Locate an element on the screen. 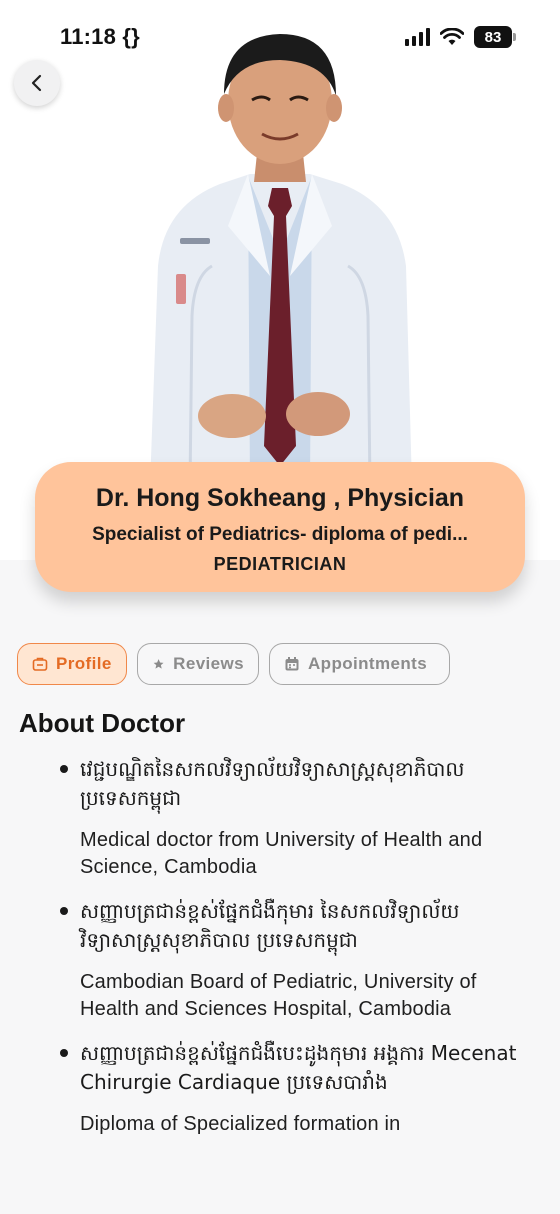  calendar-icon is located at coordinates (292, 664).